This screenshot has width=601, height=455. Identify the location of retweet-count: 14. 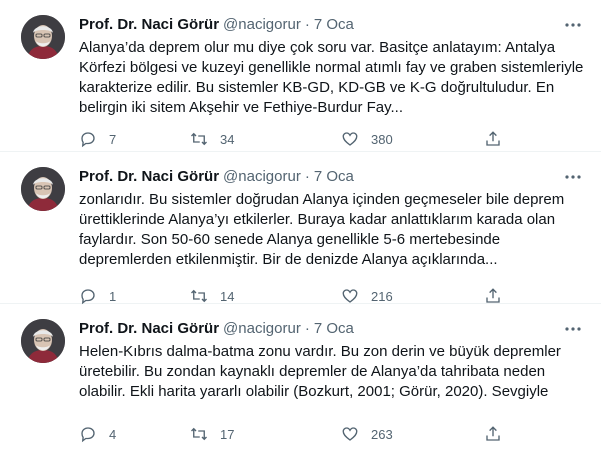
(227, 296).